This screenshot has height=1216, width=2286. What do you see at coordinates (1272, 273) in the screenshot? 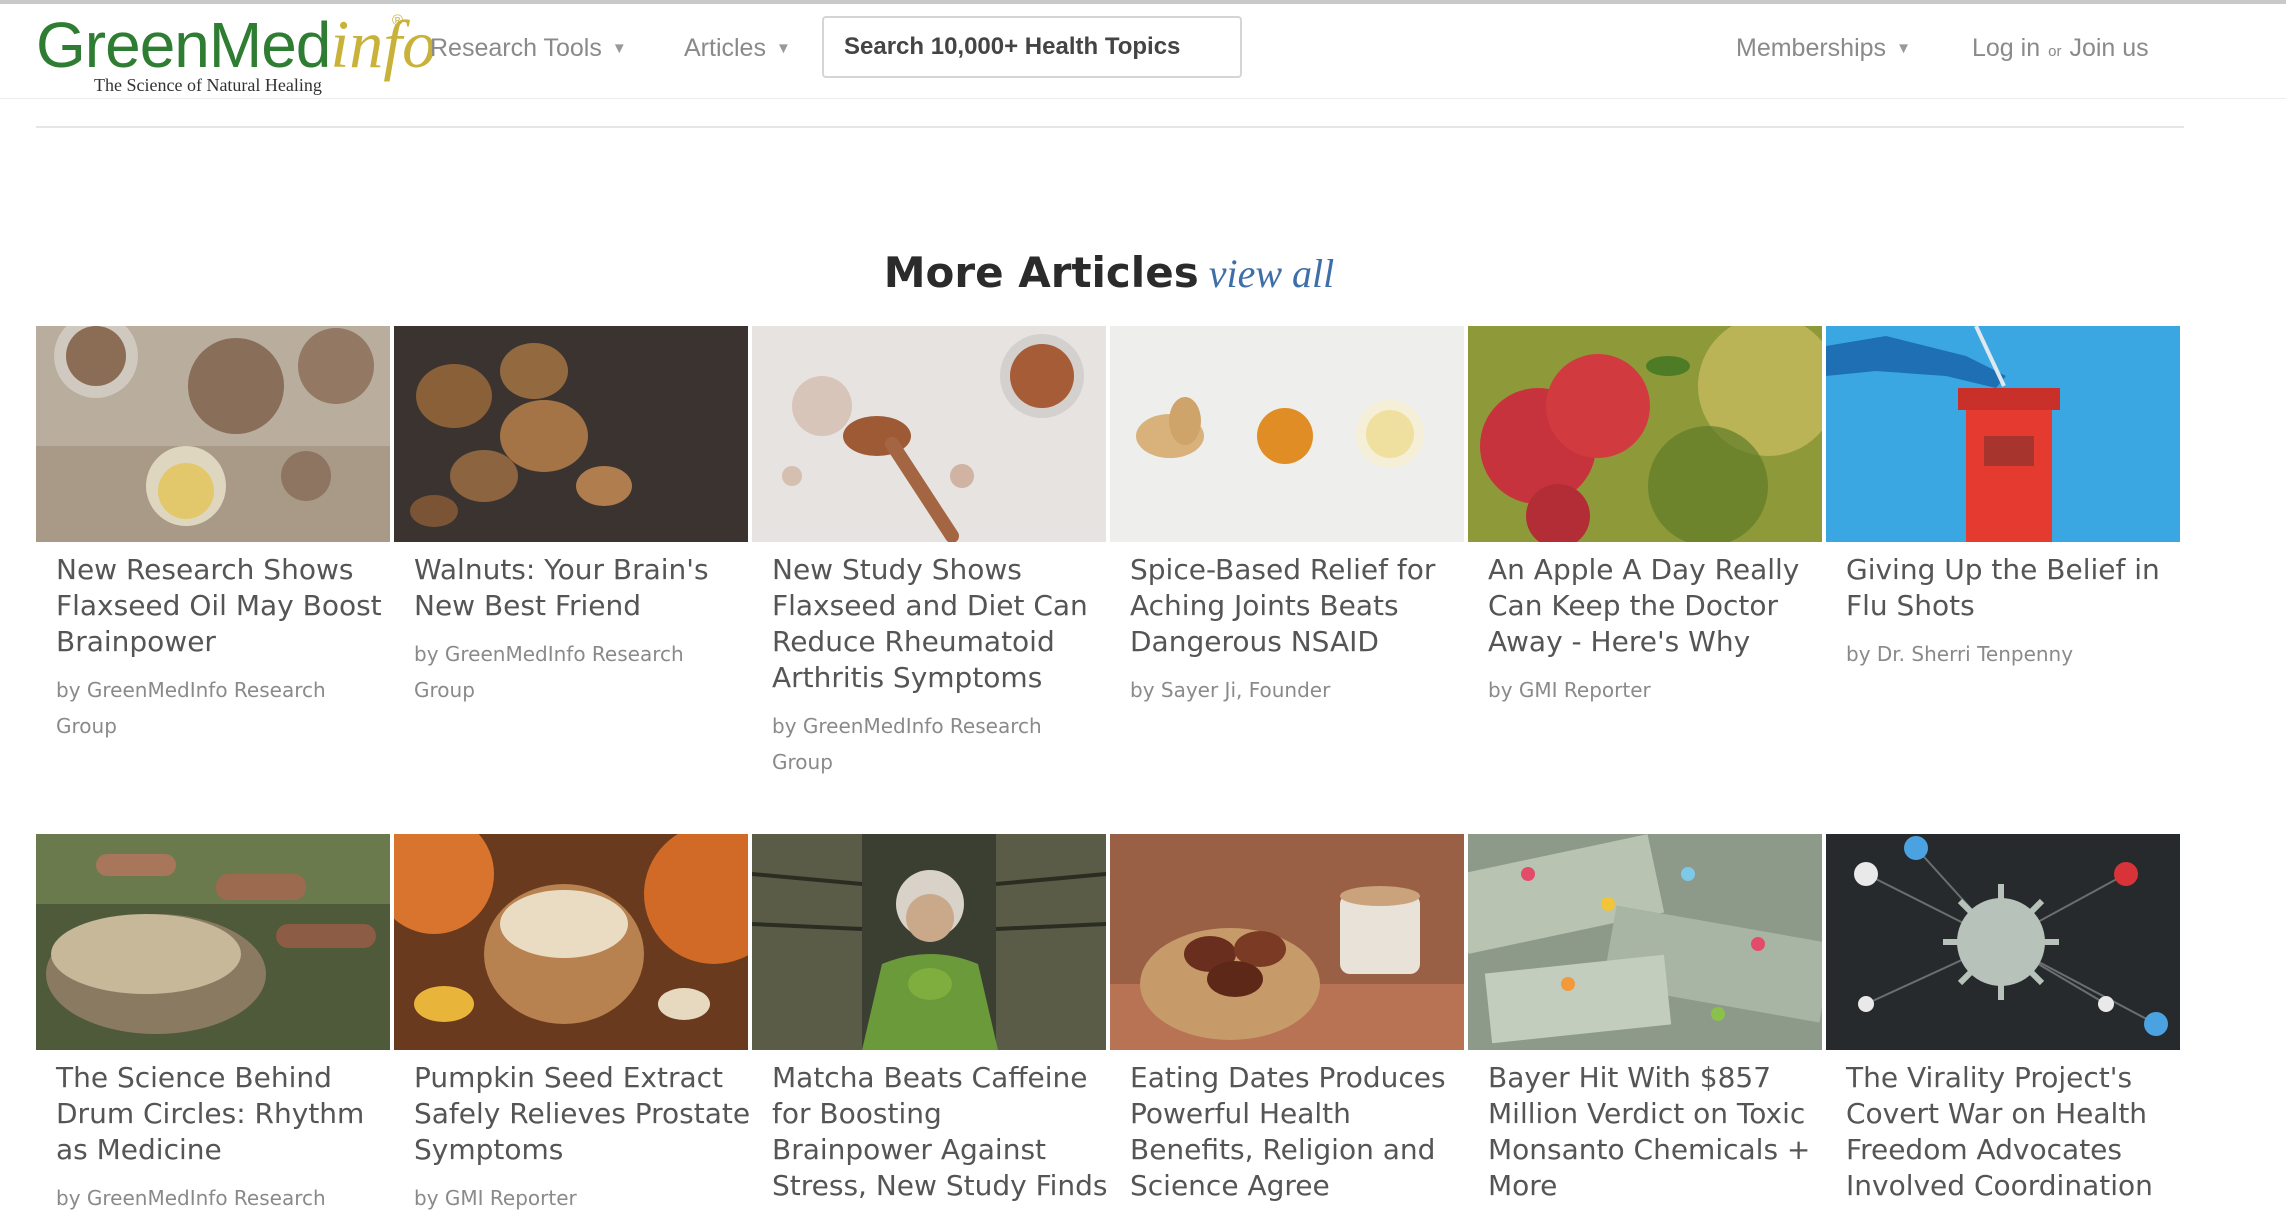
I see `view-all-link: view all` at bounding box center [1272, 273].